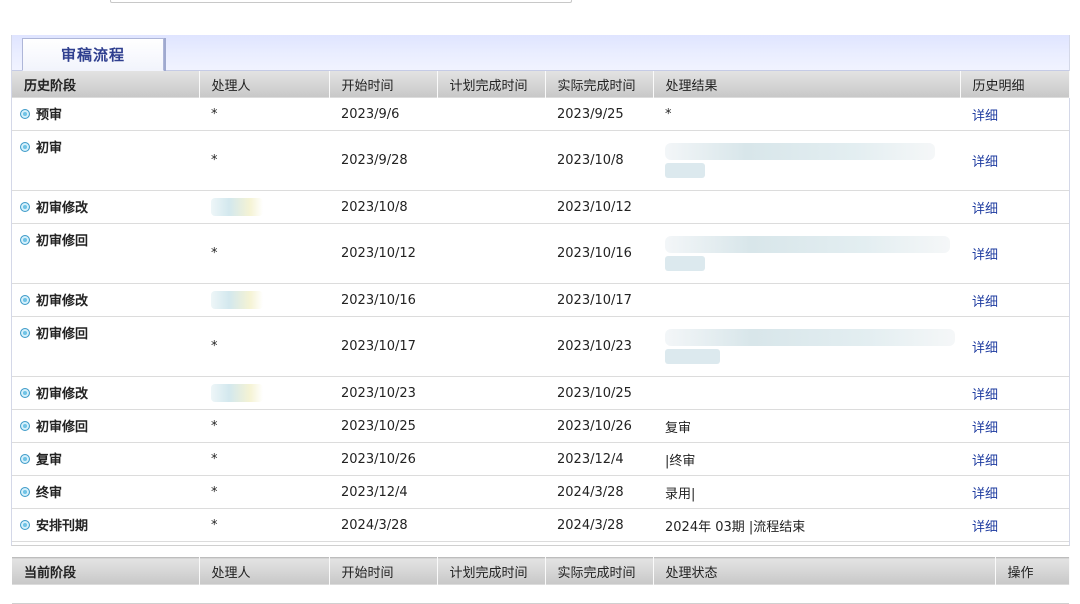 The image size is (1080, 604). Describe the element at coordinates (383, 571) in the screenshot. I see `current-start-time-header: 开始时间` at that location.